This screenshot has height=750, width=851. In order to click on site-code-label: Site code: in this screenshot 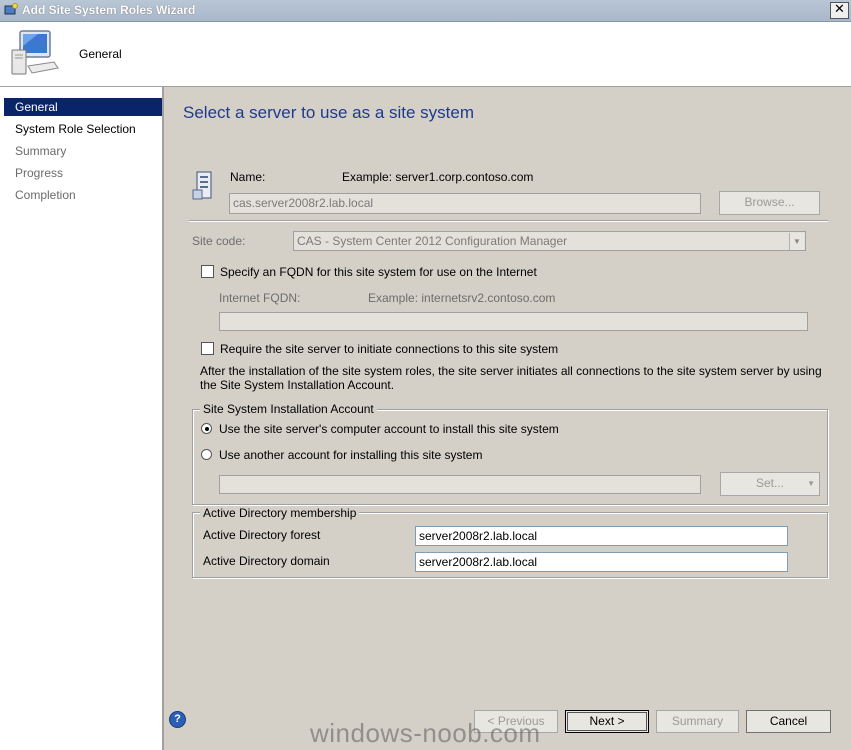, I will do `click(219, 241)`.